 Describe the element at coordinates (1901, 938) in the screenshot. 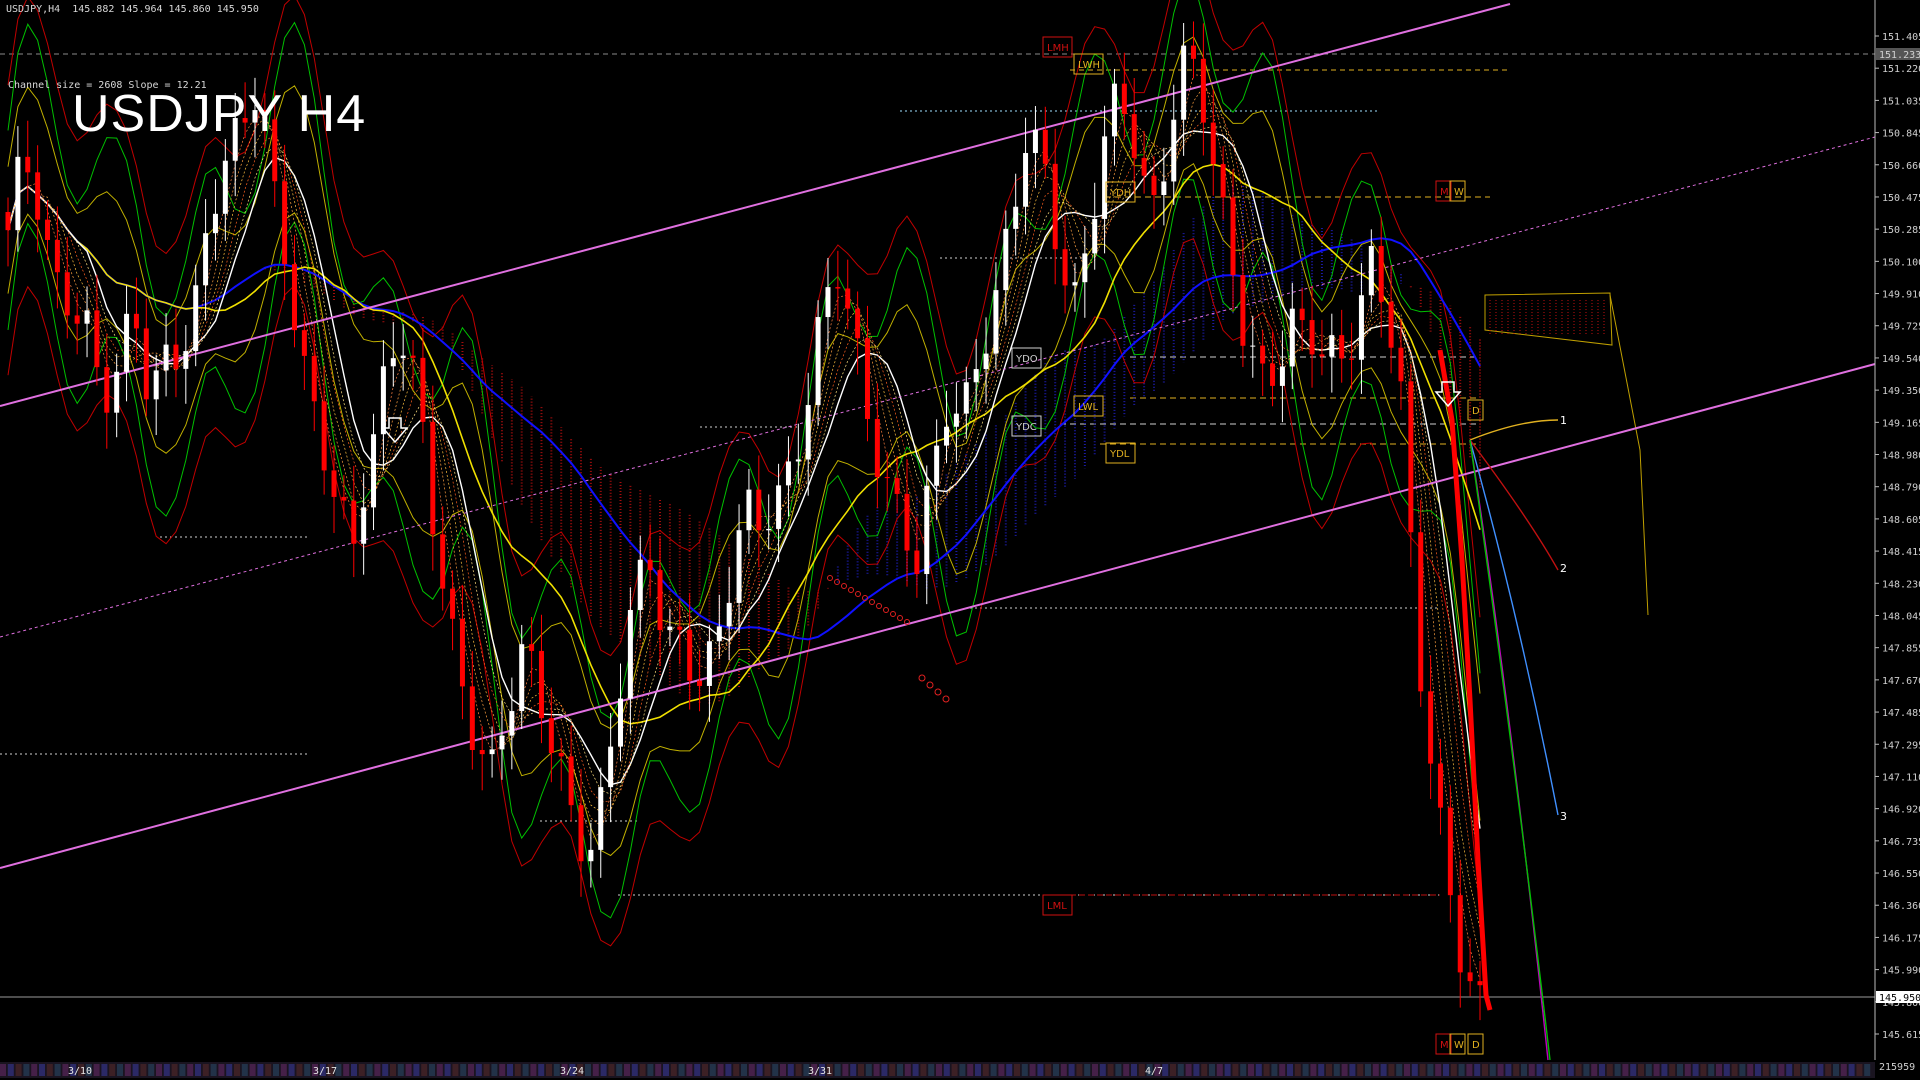

I see `price-tick-label: 146.175` at that location.